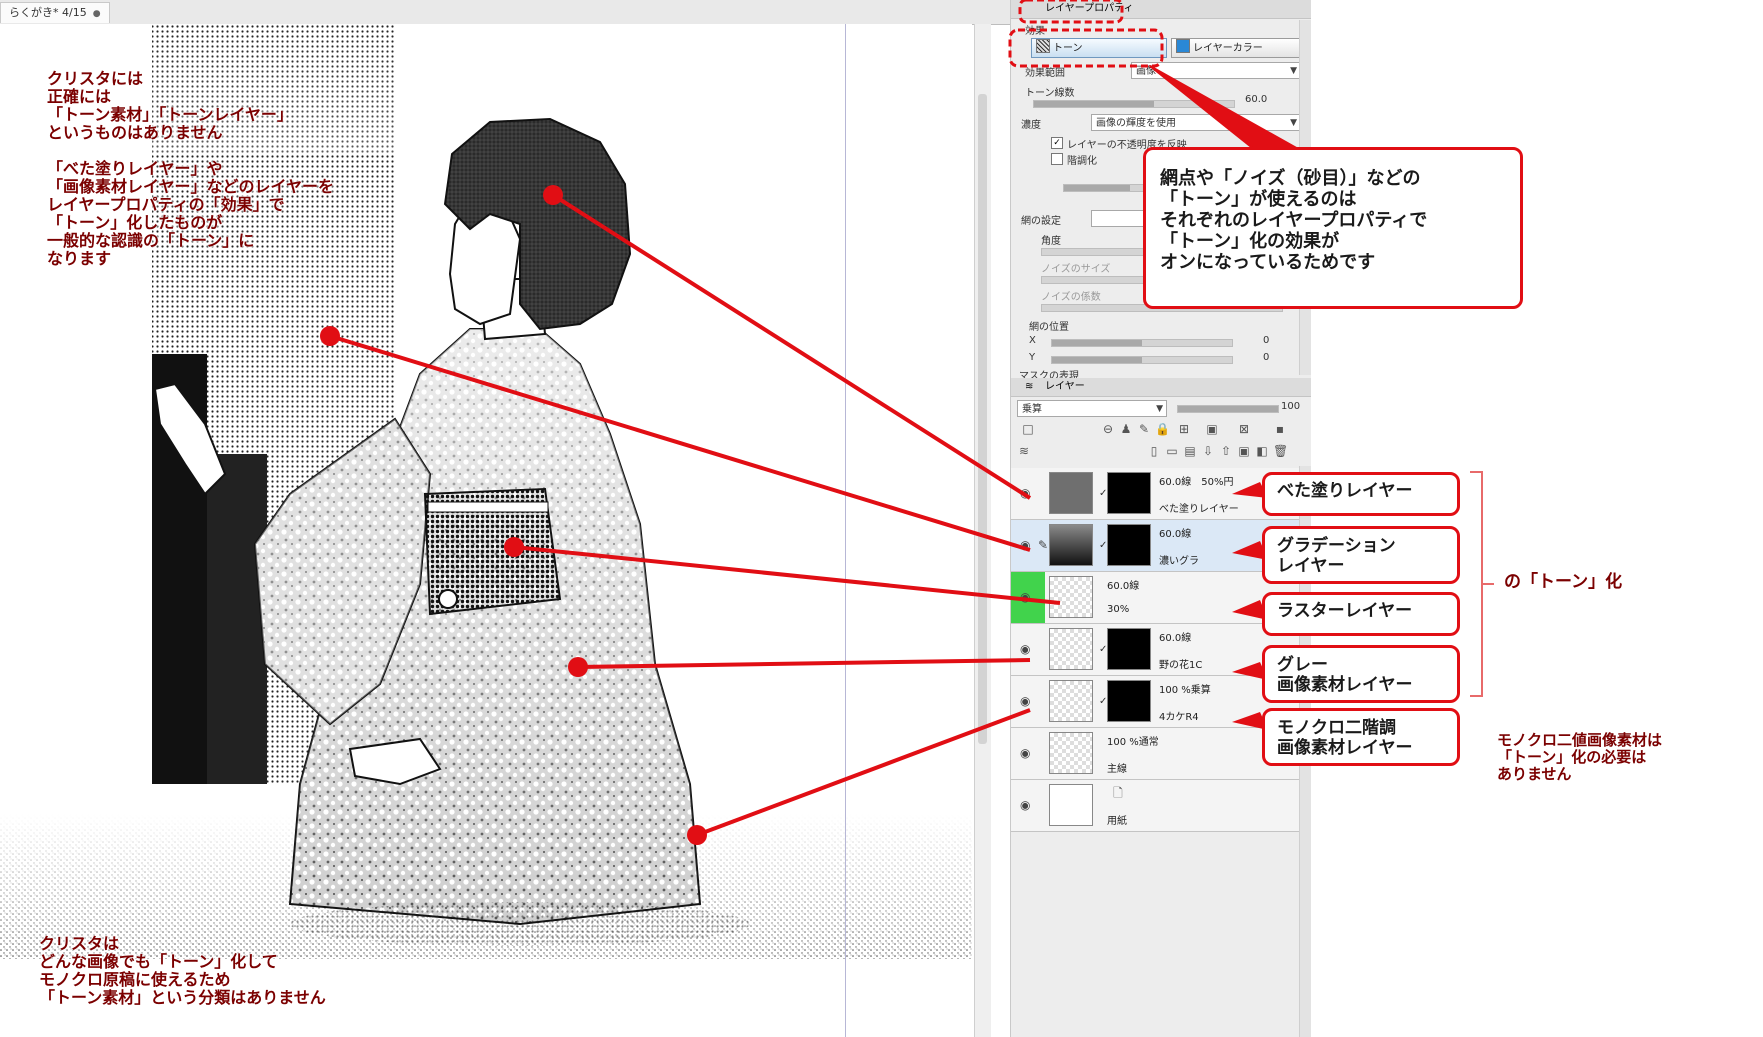  What do you see at coordinates (1361, 614) in the screenshot?
I see `callout-raster-layer: ラスターレイヤー` at bounding box center [1361, 614].